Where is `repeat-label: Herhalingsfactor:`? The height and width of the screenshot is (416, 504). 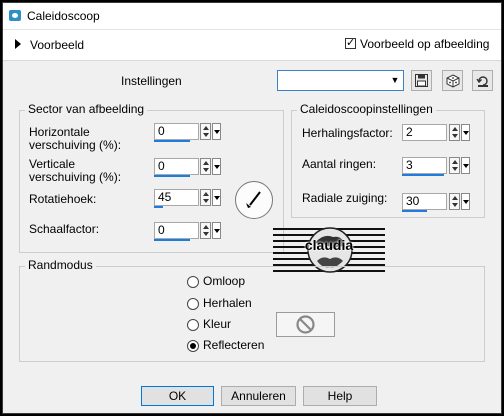
repeat-label: Herhalingsfactor: is located at coordinates (347, 133).